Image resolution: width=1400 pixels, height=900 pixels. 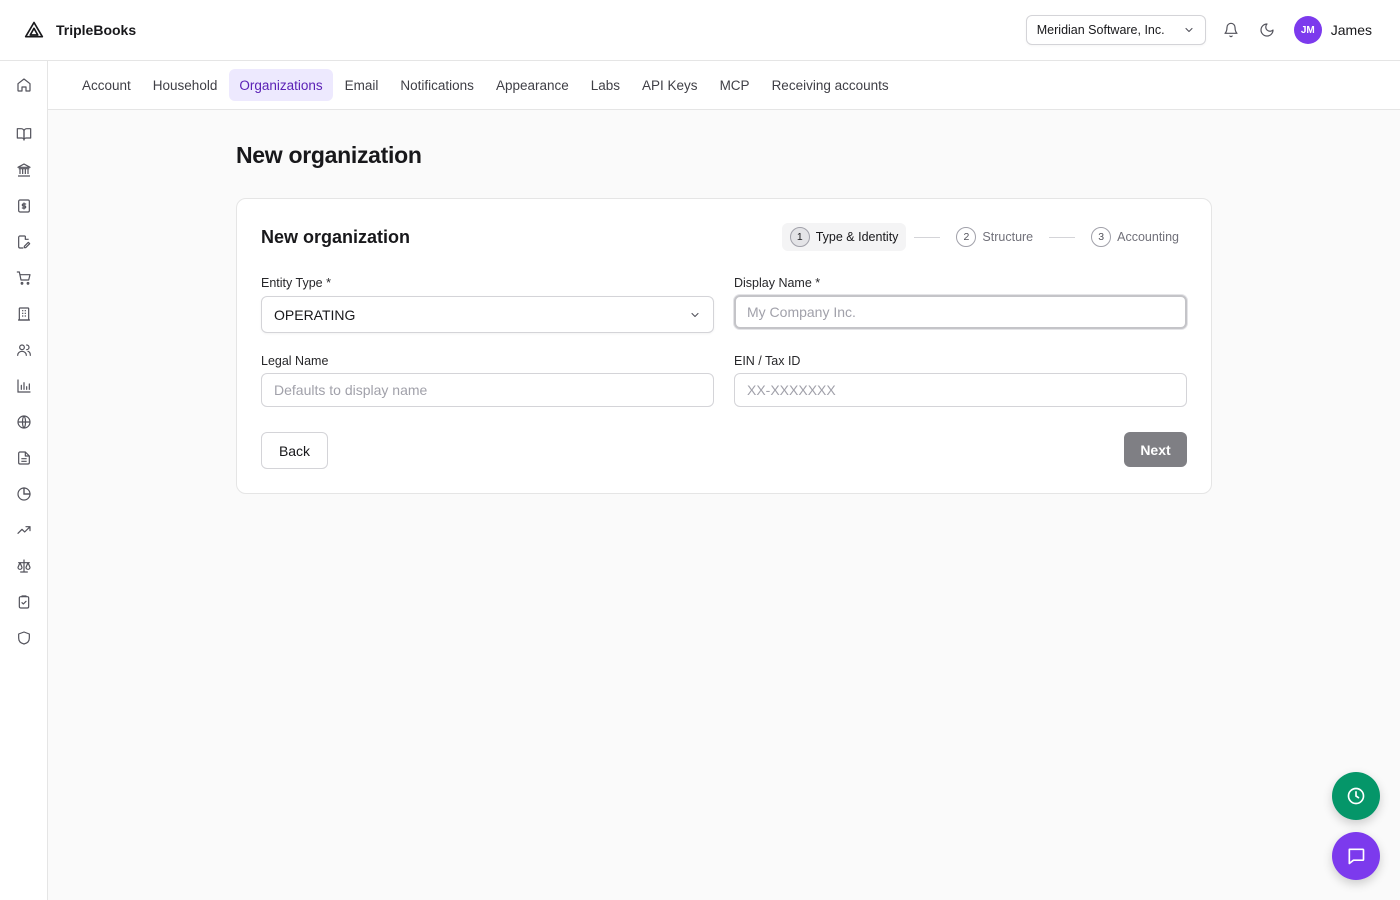 I want to click on tab-household: Household, so click(x=185, y=85).